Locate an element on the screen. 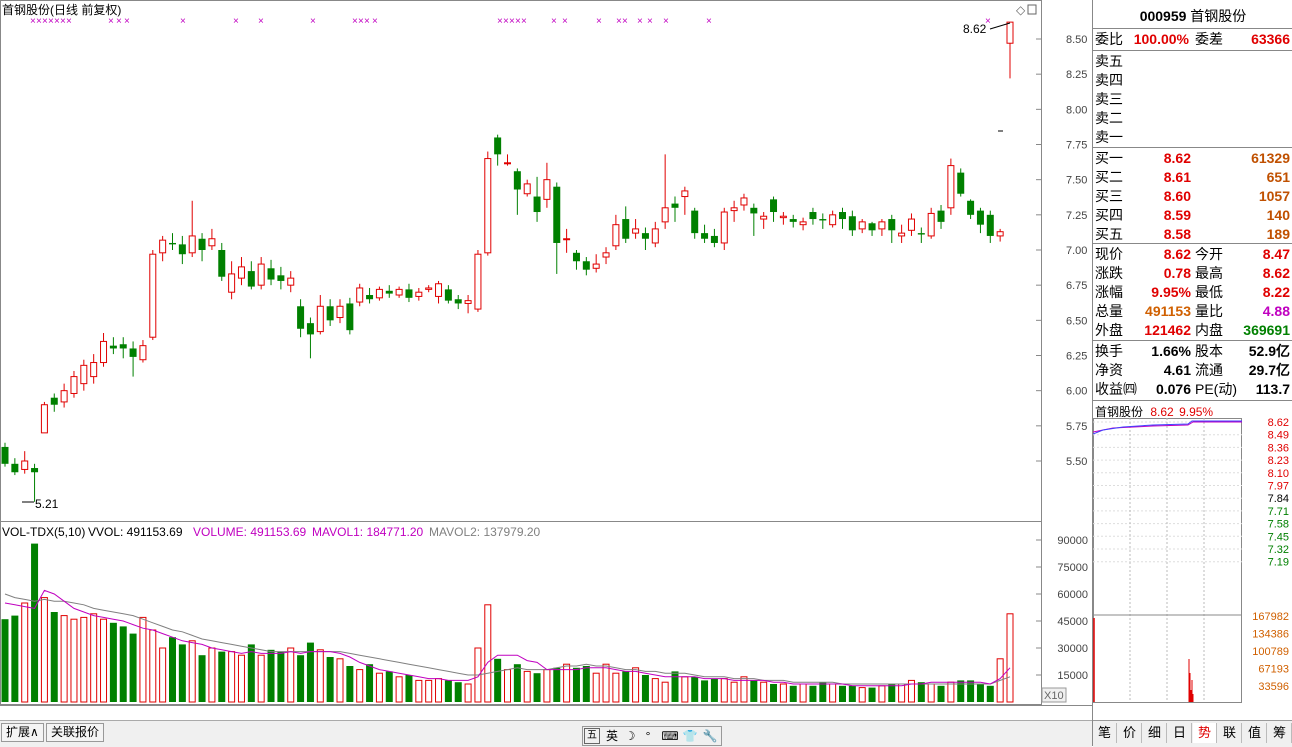 The image size is (1292, 747). stats-row: 总量 491153 量比 4.88 is located at coordinates (1192, 311).